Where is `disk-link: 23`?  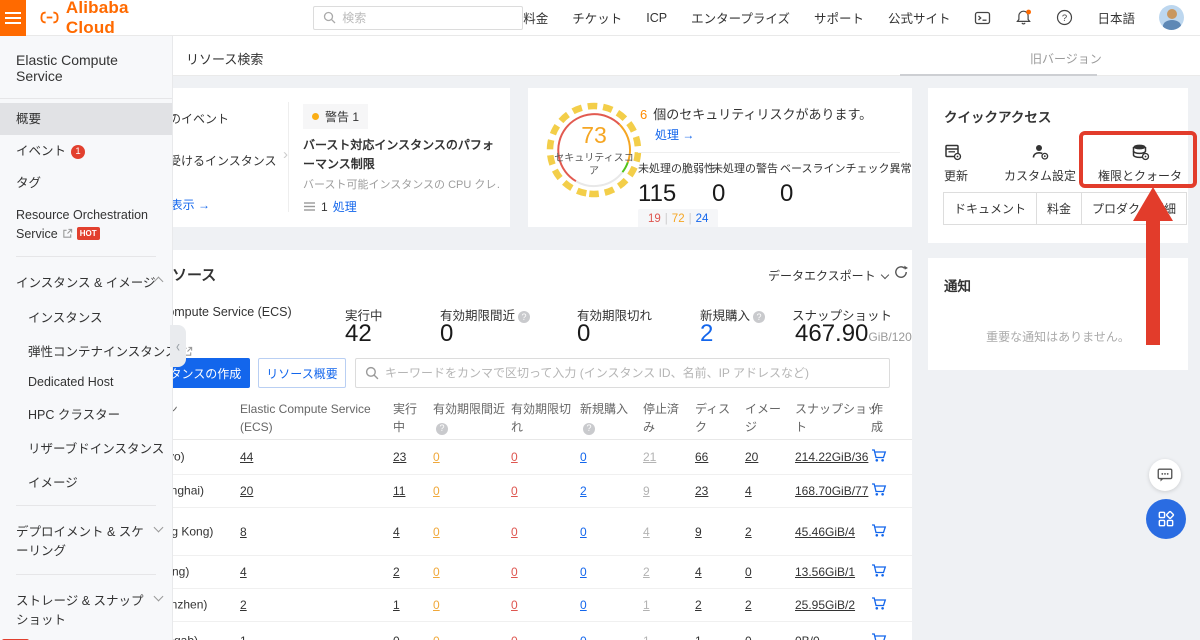 disk-link: 23 is located at coordinates (701, 491).